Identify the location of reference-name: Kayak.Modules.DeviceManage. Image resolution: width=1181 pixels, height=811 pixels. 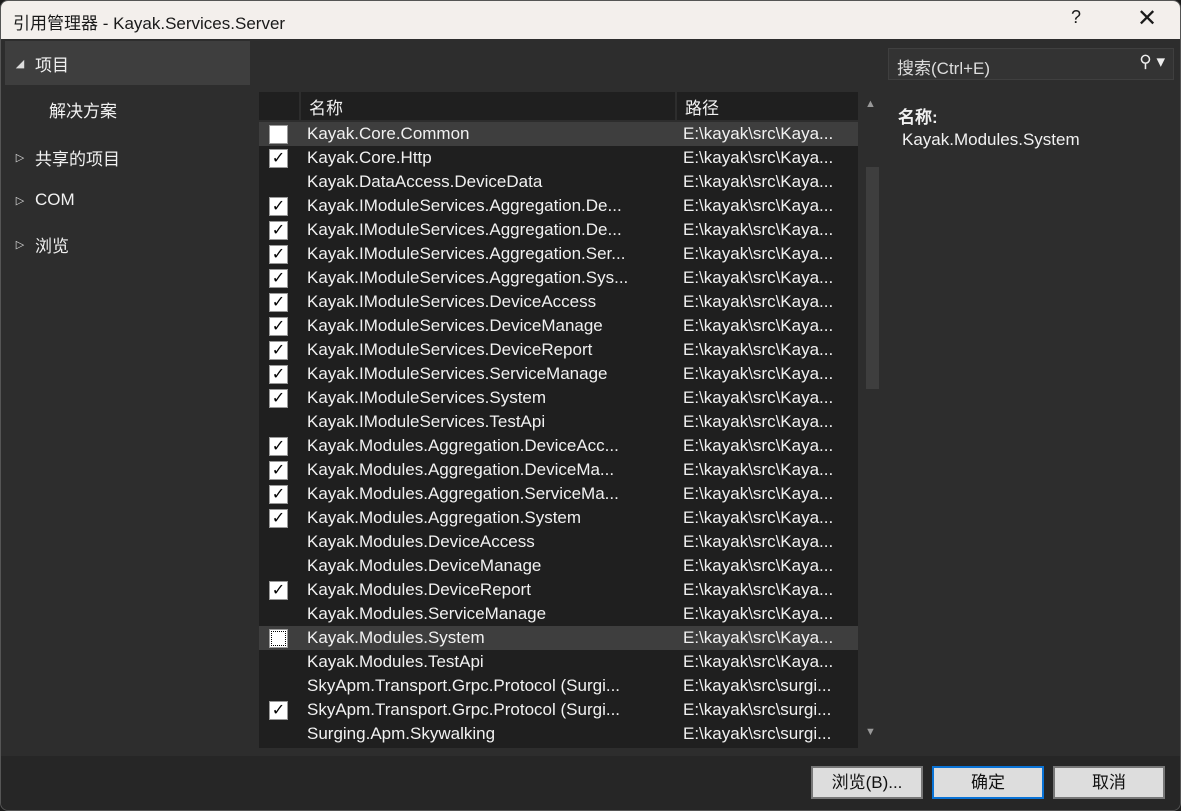
(424, 565).